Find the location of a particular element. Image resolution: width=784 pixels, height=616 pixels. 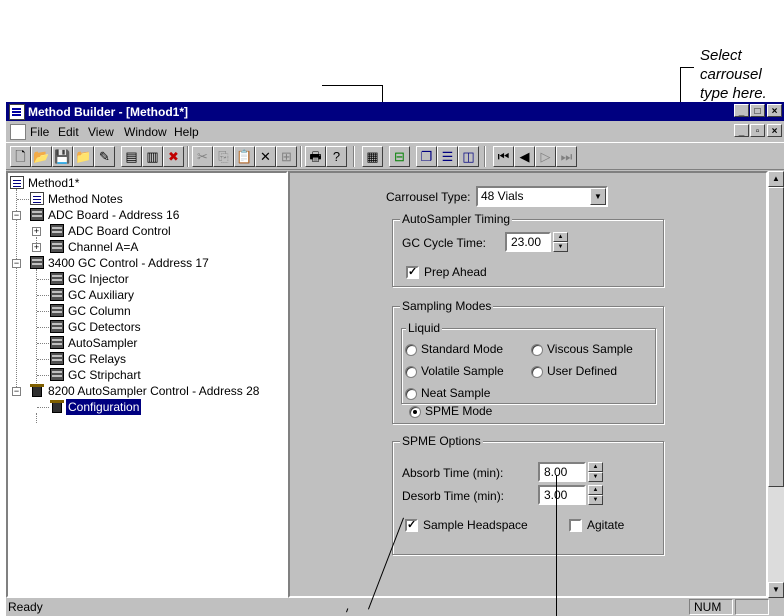

tile-icon: ▦ is located at coordinates (372, 156).